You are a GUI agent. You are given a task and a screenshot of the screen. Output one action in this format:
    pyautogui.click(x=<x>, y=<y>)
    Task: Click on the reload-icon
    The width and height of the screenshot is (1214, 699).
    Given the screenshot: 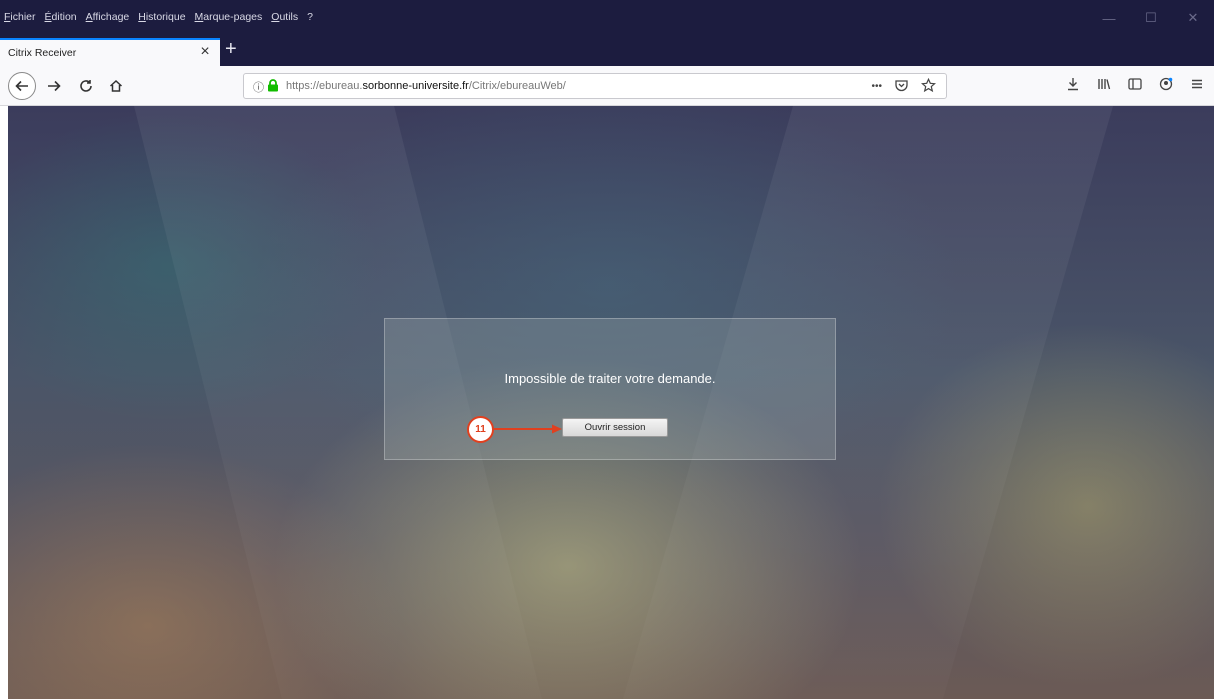 What is the action you would take?
    pyautogui.click(x=86, y=86)
    